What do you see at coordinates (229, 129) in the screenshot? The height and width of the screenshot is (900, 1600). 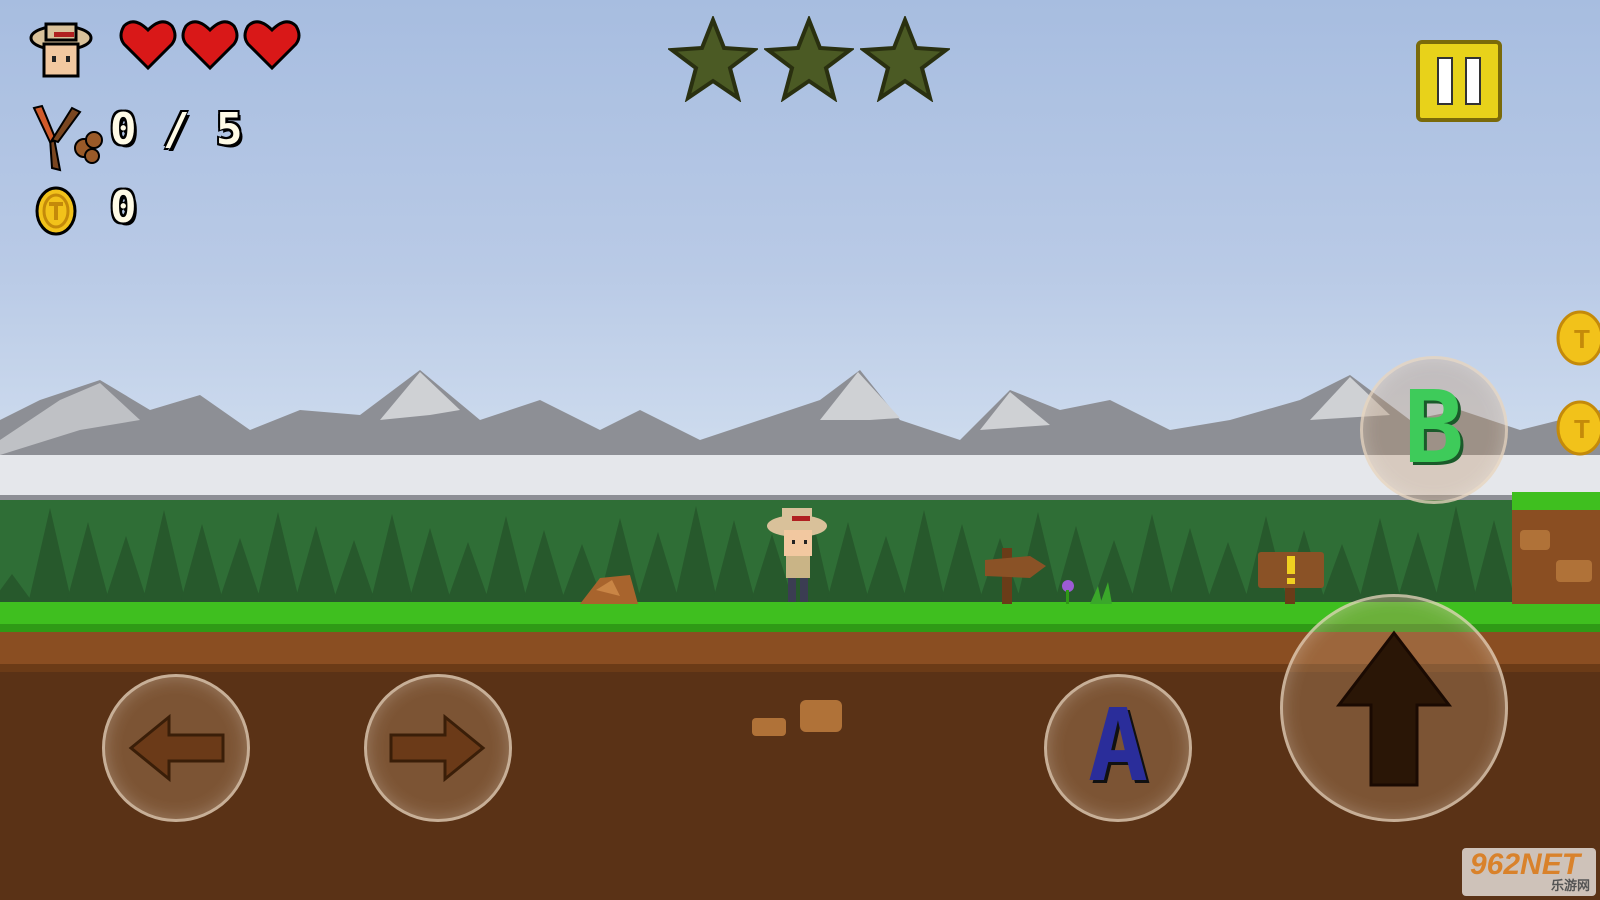 I see `ammo-max: 5` at bounding box center [229, 129].